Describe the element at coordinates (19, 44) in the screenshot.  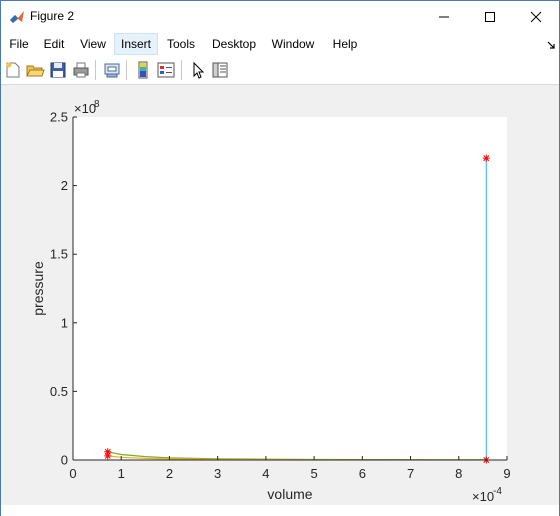
I see `menu-file: File` at that location.